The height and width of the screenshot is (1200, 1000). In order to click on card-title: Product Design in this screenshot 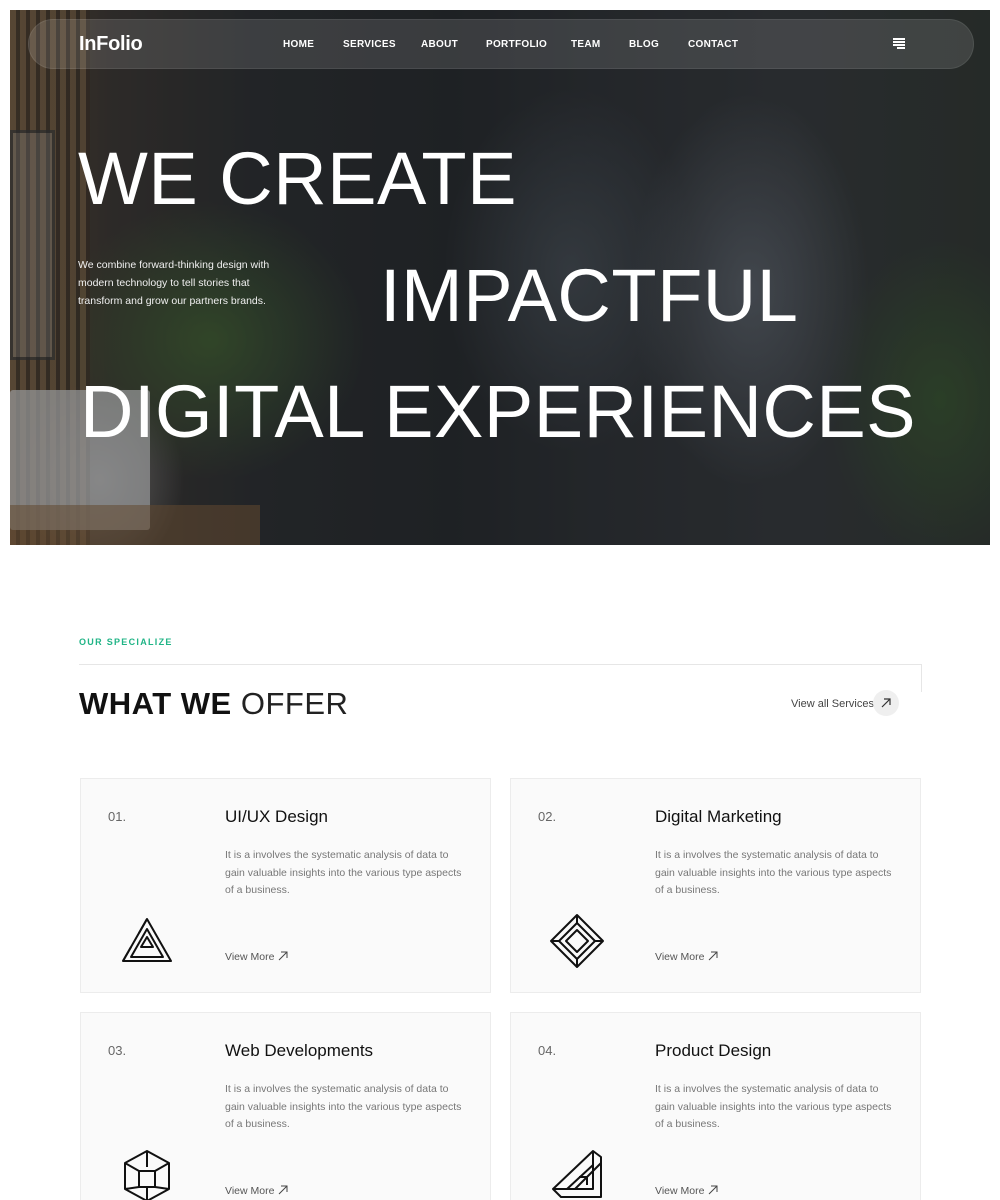, I will do `click(713, 1050)`.